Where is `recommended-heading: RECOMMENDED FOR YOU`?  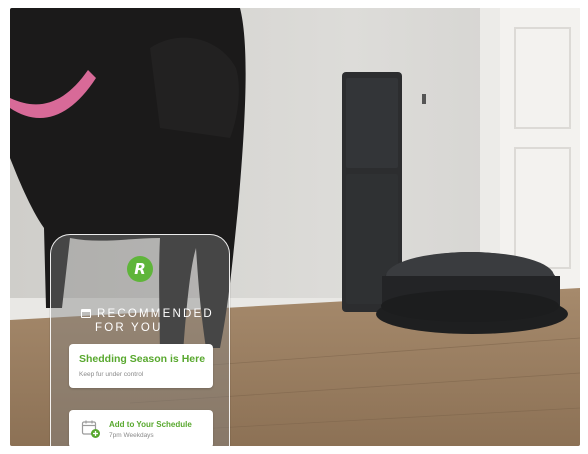
recommended-heading: RECOMMENDED FOR YOU is located at coordinates (151, 321).